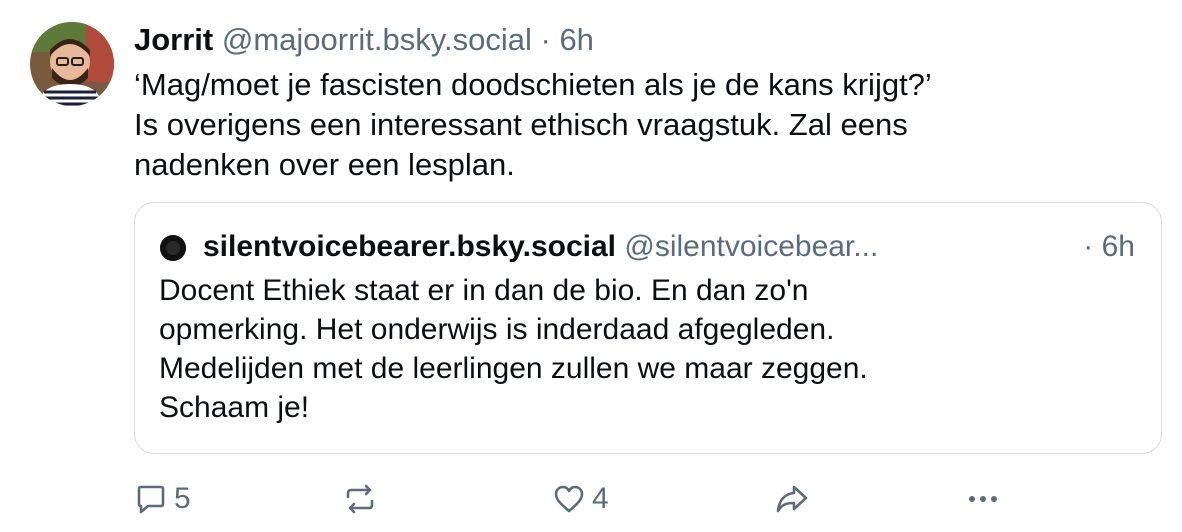 This screenshot has width=1182, height=532. I want to click on quoted-text-line: Schaam je!, so click(234, 407).